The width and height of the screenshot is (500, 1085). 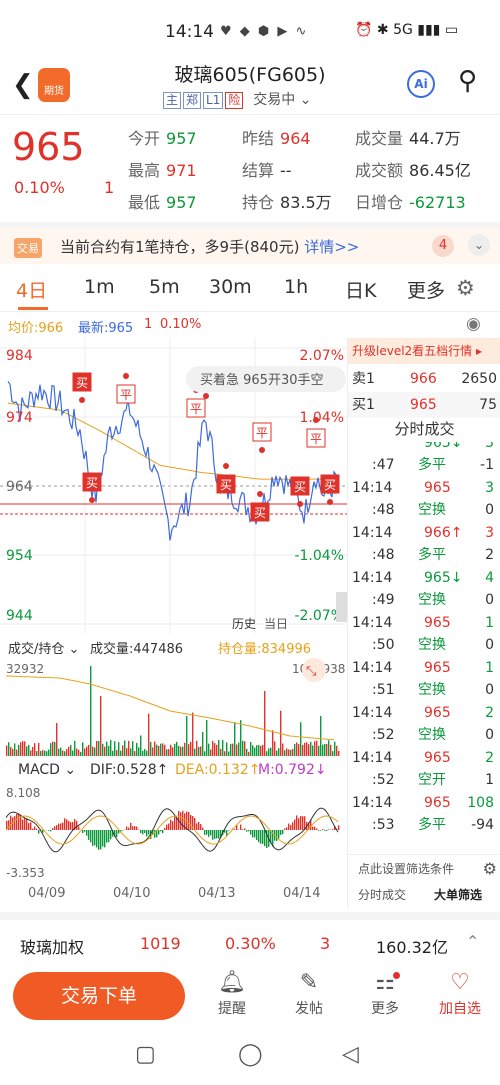 What do you see at coordinates (350, 1054) in the screenshot?
I see `back-nav-icon: ◁` at bounding box center [350, 1054].